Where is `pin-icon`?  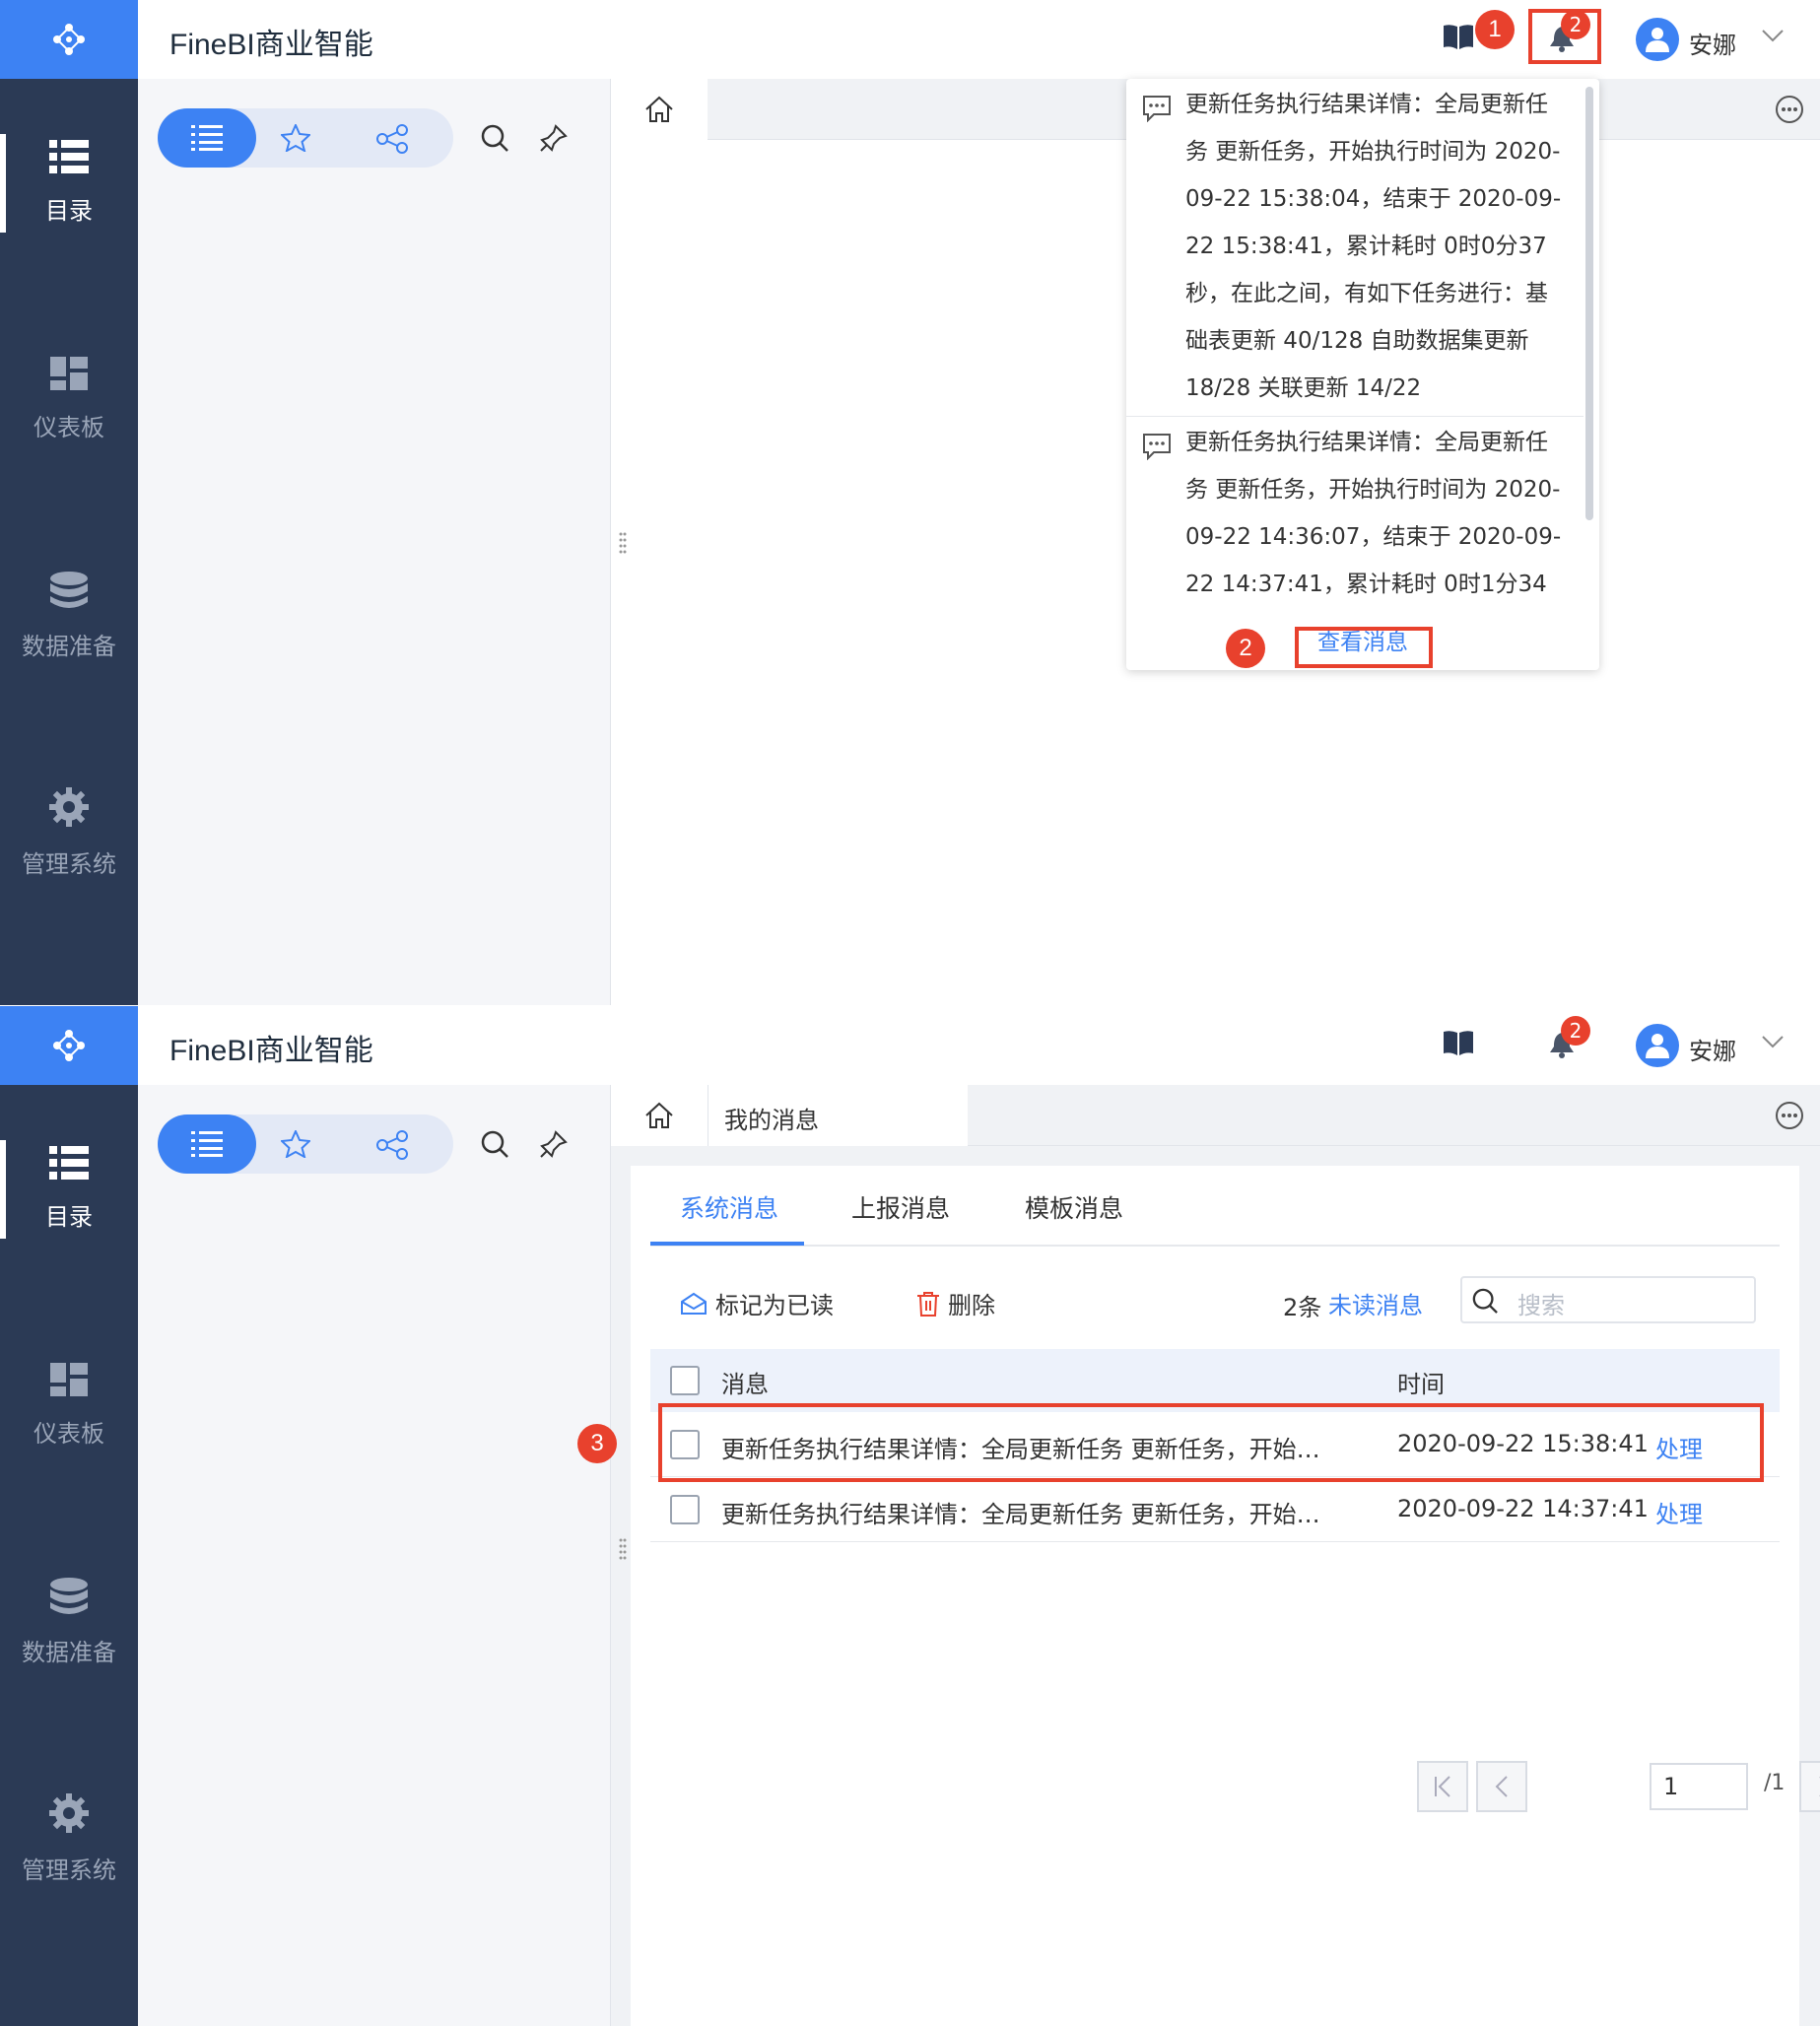
pin-icon is located at coordinates (554, 1144).